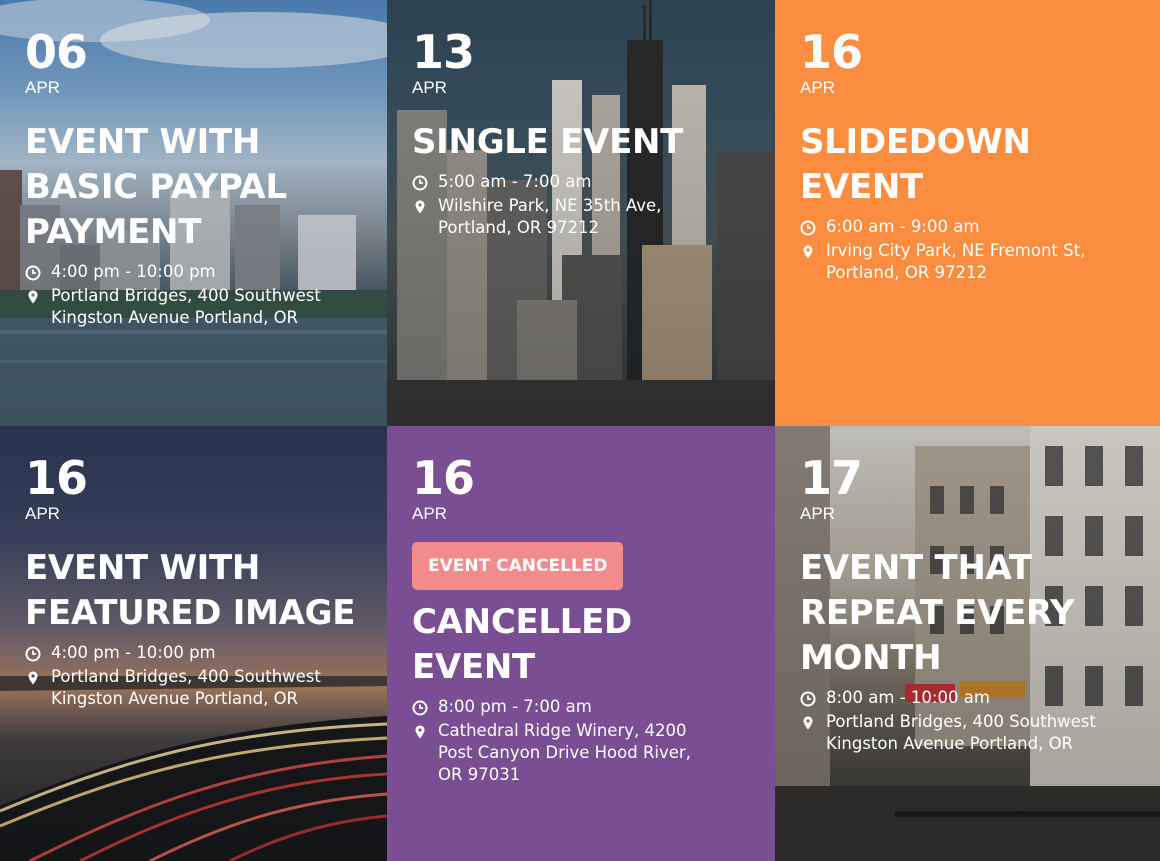 Image resolution: width=1160 pixels, height=861 pixels. I want to click on event-title-line: MONTH, so click(871, 658).